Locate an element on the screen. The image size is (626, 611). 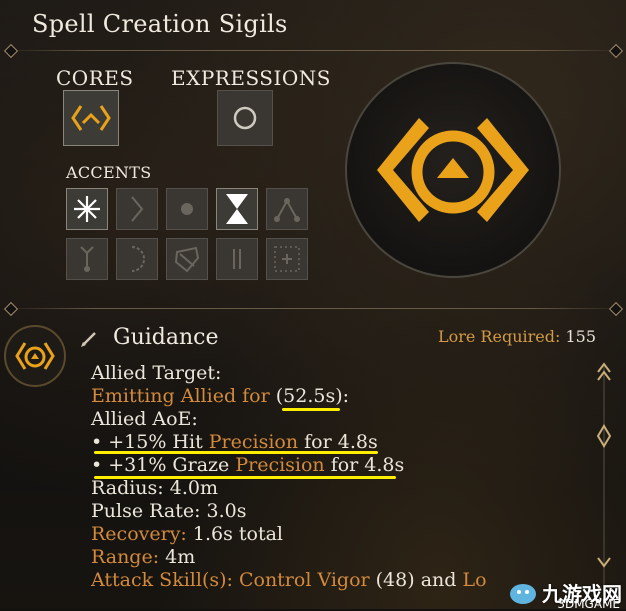
shield-pentagon-icon is located at coordinates (187, 259).